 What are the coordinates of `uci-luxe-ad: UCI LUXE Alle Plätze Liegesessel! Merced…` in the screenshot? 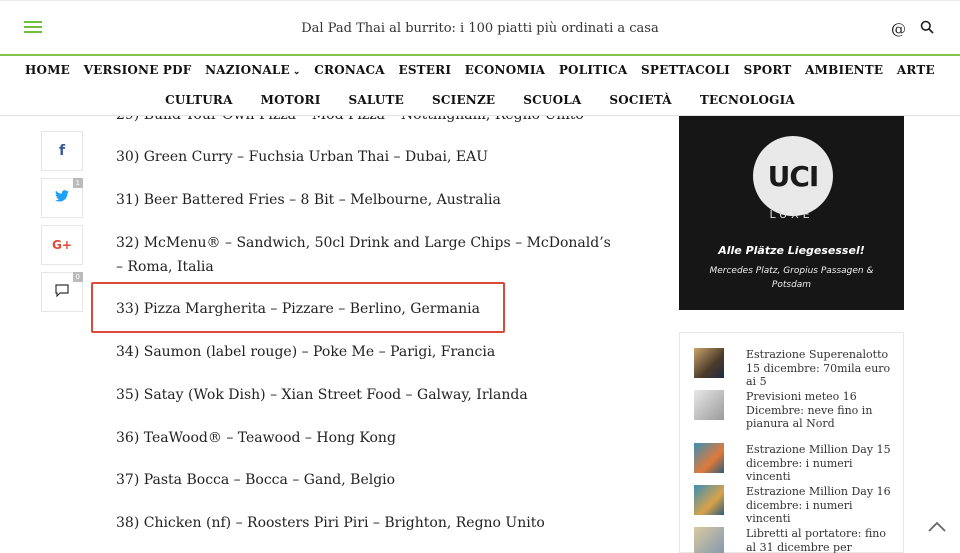 It's located at (791, 213).